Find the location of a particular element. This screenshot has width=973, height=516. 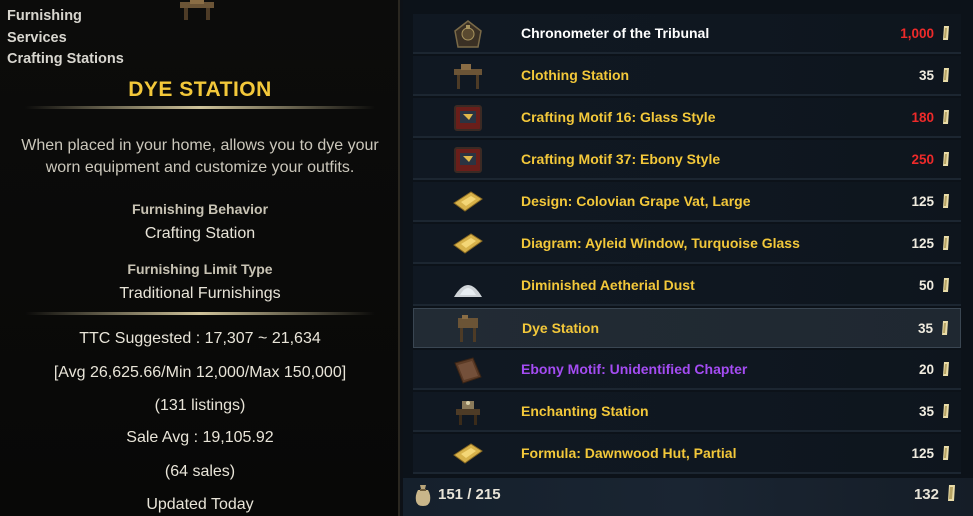

furnishing-behavior-label: Furnishing Behavior is located at coordinates (200, 209).